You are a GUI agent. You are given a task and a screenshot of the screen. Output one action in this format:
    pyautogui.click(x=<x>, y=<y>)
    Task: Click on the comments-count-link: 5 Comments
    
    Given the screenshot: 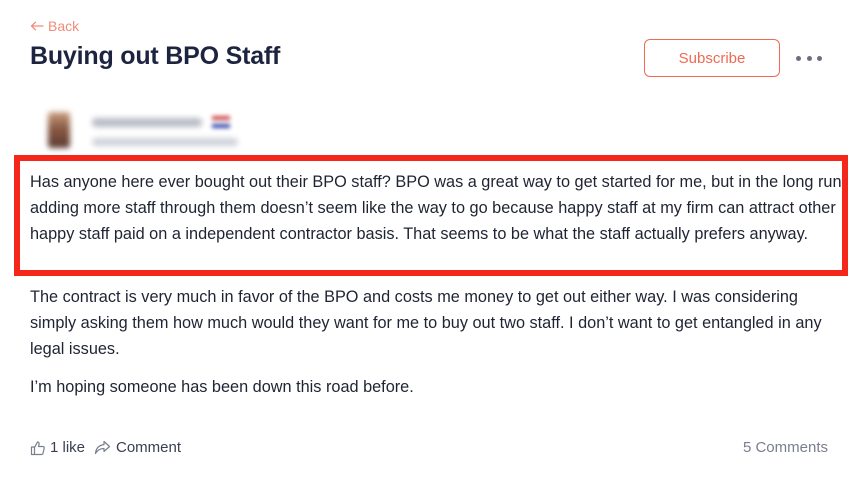 What is the action you would take?
    pyautogui.click(x=785, y=447)
    